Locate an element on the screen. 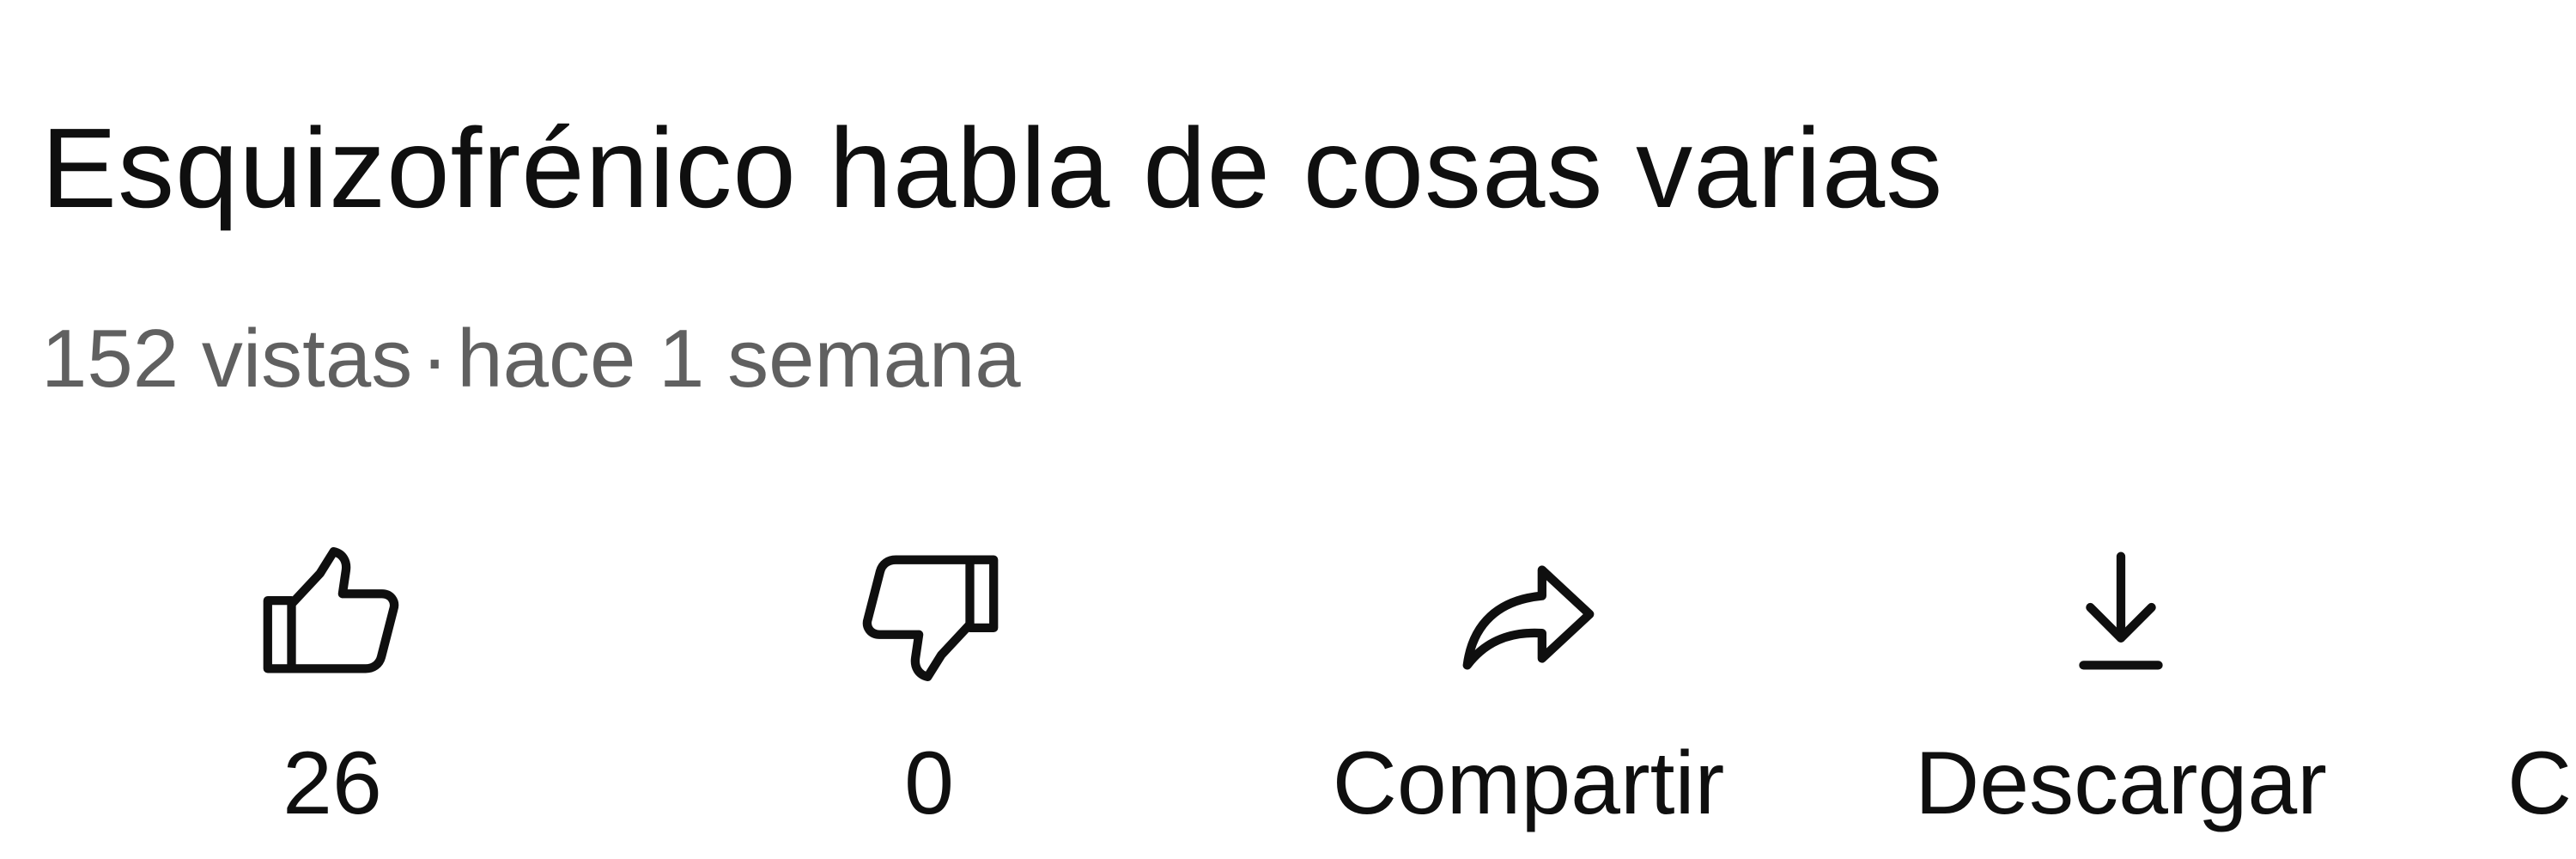  publish-date: hace 1 semana is located at coordinates (739, 359).